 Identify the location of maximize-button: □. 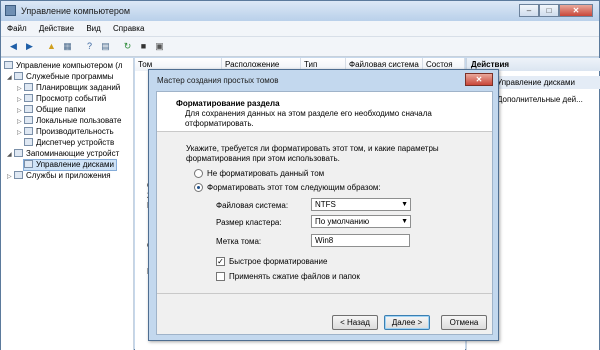
(549, 10).